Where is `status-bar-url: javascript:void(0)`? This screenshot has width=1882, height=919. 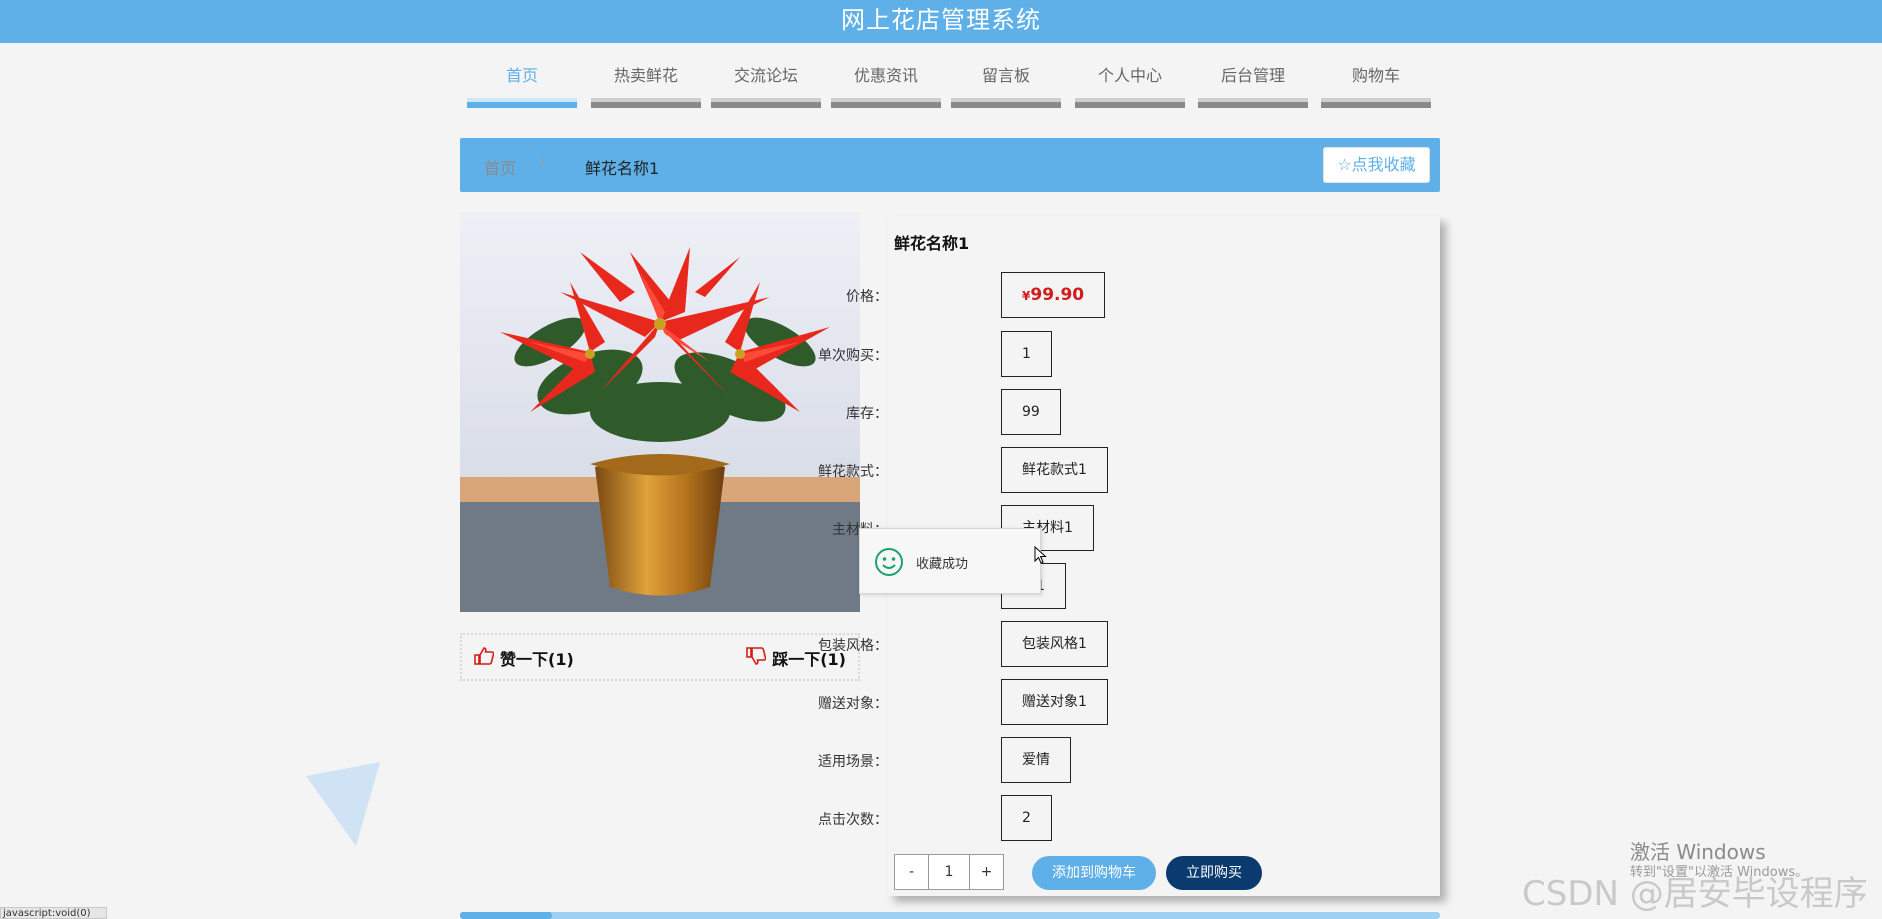
status-bar-url: javascript:void(0) is located at coordinates (53, 913).